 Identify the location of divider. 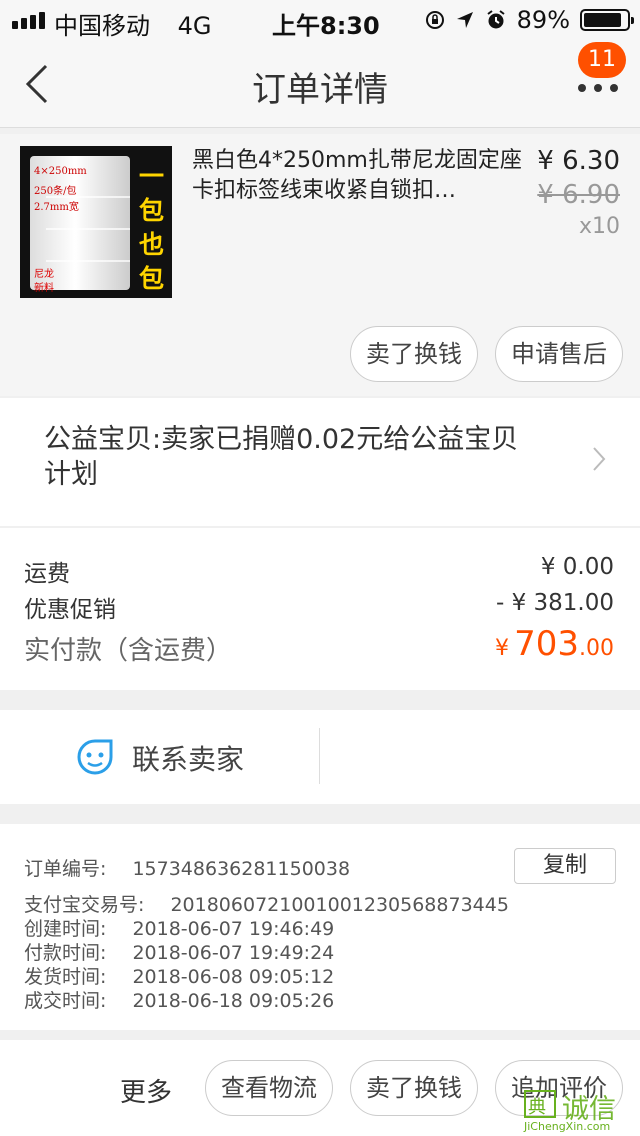
(319, 756).